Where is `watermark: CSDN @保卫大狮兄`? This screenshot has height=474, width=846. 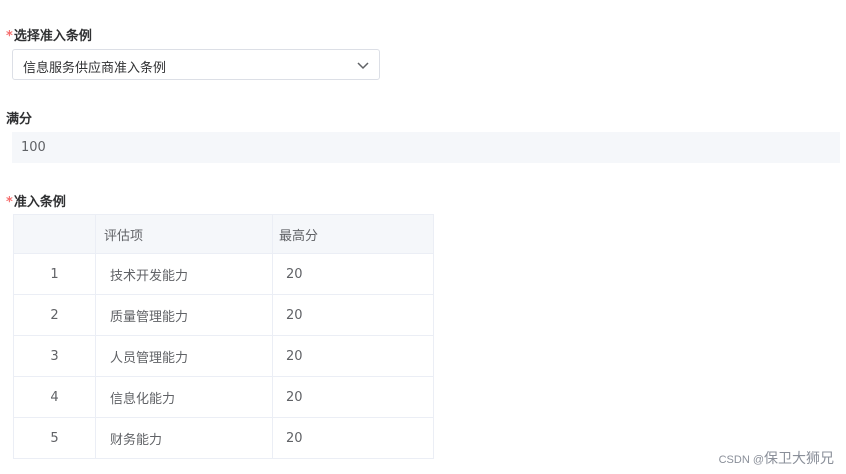 watermark: CSDN @保卫大狮兄 is located at coordinates (776, 458).